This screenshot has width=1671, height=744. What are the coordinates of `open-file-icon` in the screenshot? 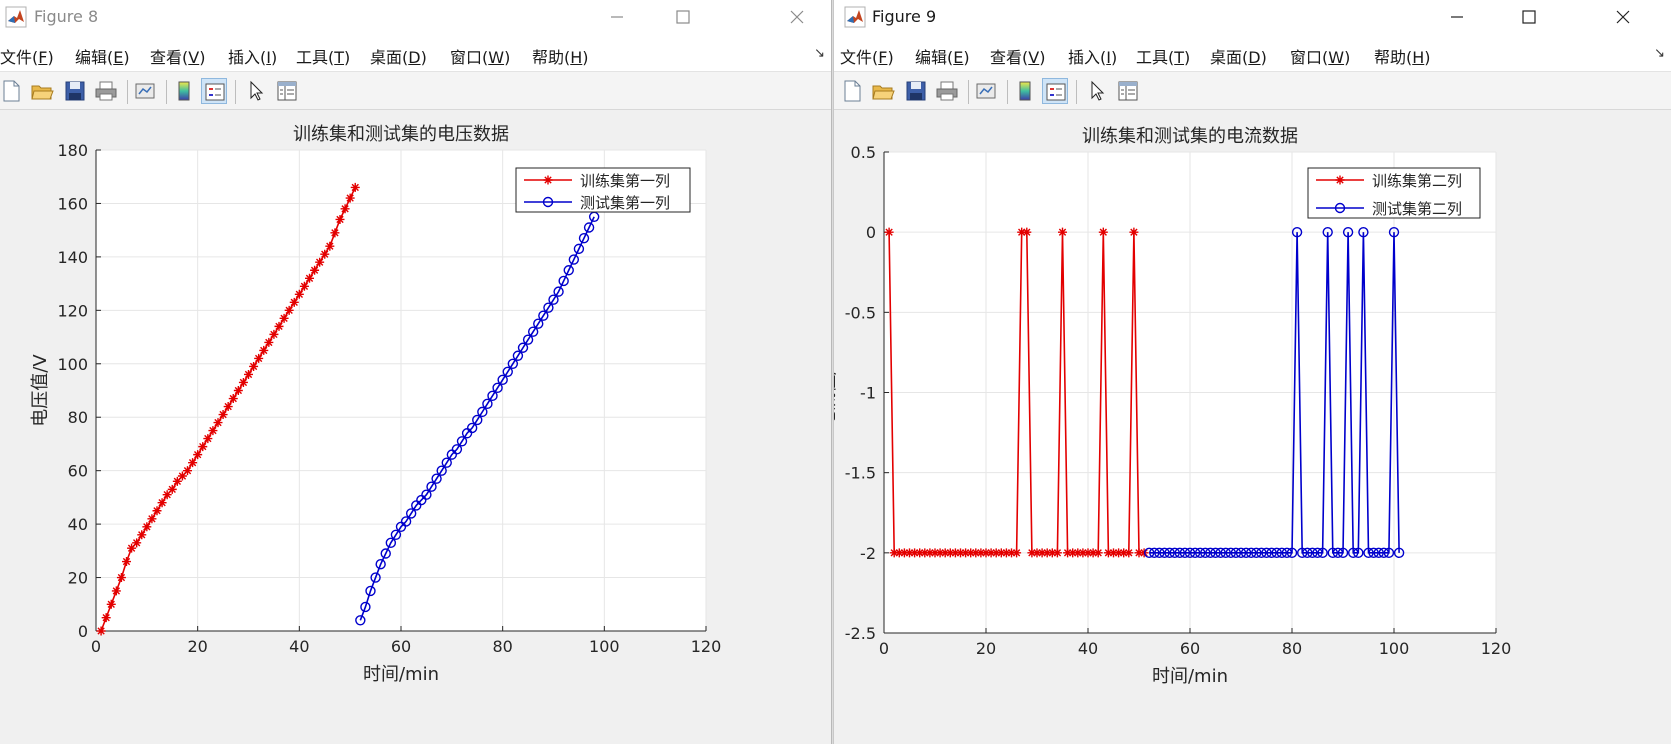 It's located at (42, 92).